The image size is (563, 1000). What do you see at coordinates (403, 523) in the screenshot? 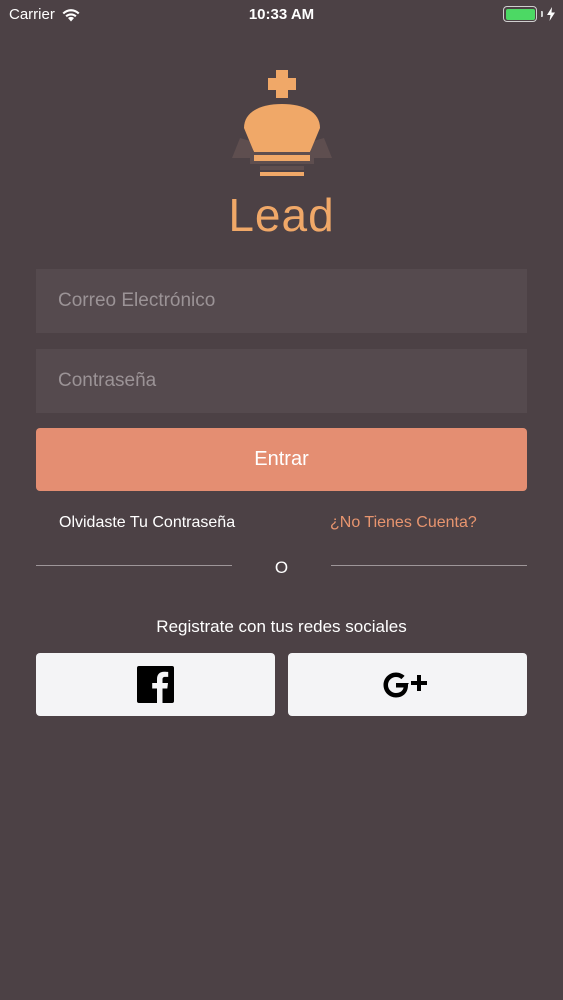
I see `signup-link: ¿No Tienes Cuenta?` at bounding box center [403, 523].